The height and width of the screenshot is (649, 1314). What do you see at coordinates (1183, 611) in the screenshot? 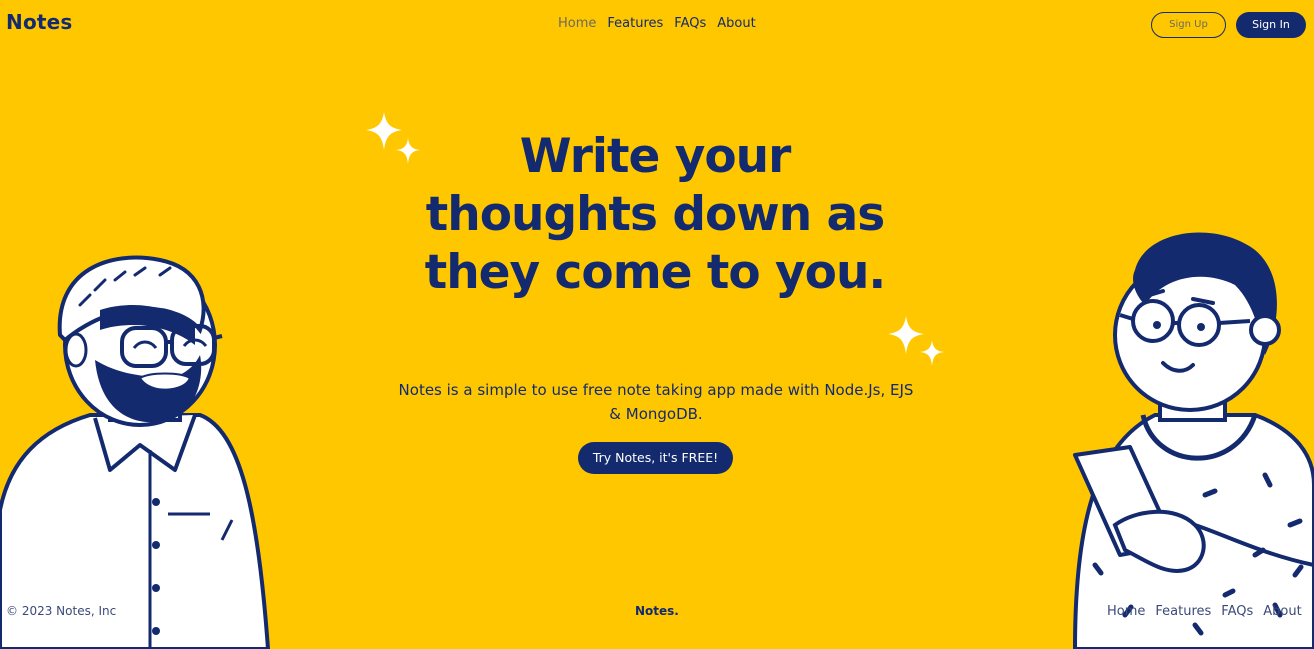
I see `footer-link-features: Features` at bounding box center [1183, 611].